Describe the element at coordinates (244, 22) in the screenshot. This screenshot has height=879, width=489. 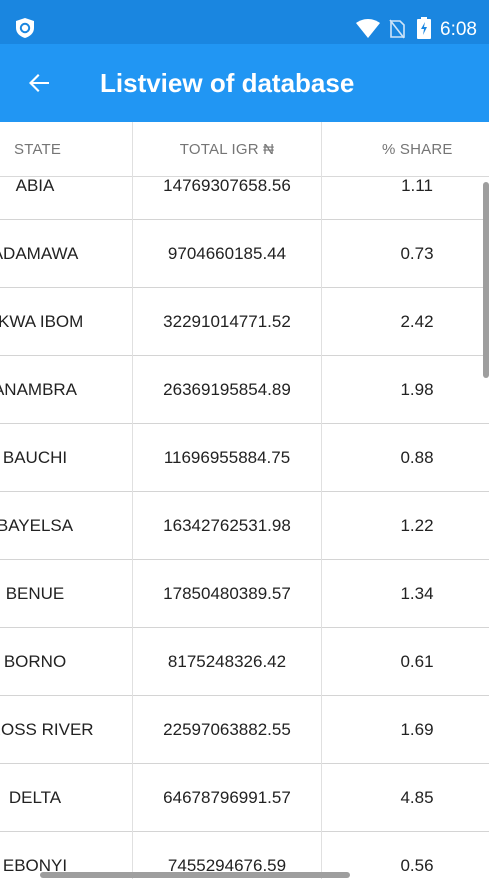
I see `status-bar: 6:08` at that location.